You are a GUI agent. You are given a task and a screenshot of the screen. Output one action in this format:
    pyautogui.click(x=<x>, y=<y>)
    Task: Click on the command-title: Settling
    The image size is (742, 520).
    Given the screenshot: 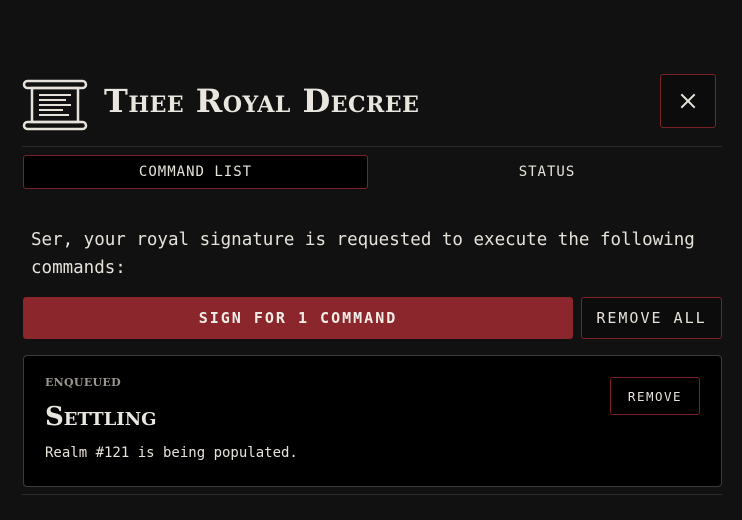 What is the action you would take?
    pyautogui.click(x=101, y=417)
    